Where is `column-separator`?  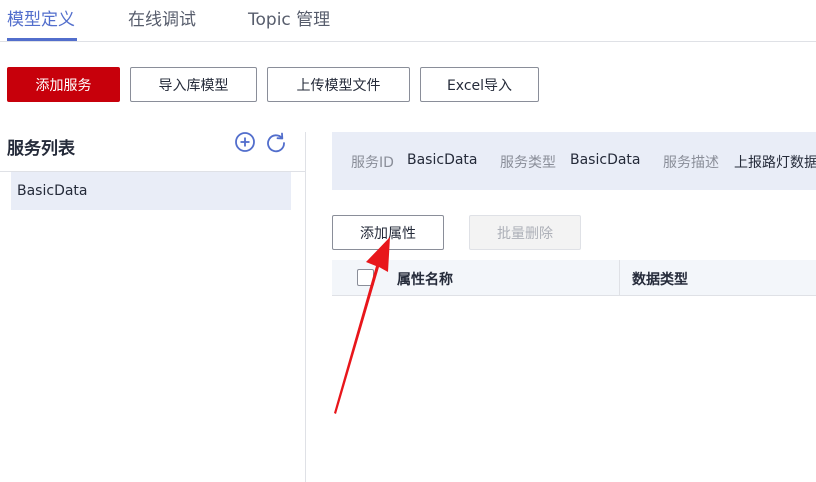
column-separator is located at coordinates (619, 278).